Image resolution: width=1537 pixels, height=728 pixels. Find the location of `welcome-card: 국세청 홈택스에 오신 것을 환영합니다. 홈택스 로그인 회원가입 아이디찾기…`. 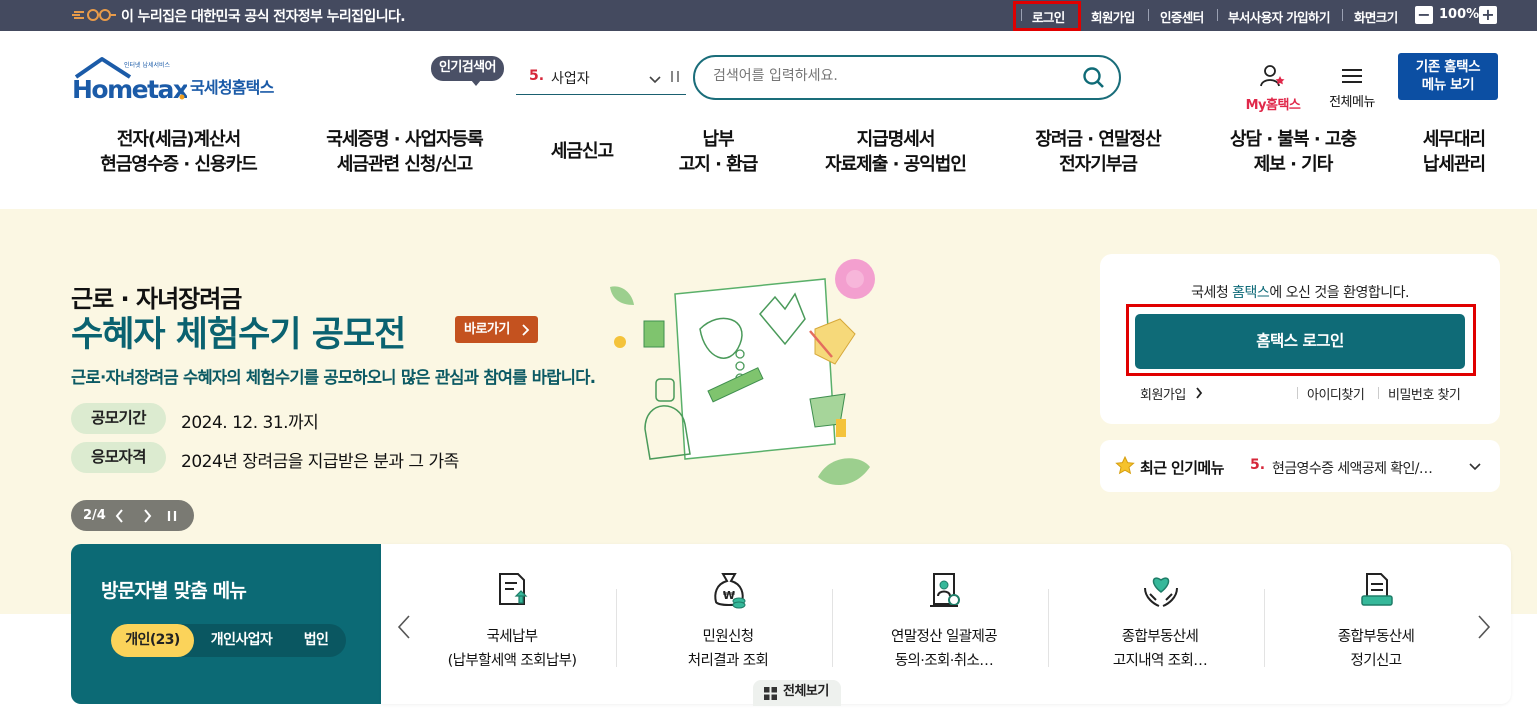

welcome-card: 국세청 홈택스에 오신 것을 환영합니다. 홈택스 로그인 회원가입 아이디찾기… is located at coordinates (1300, 339).